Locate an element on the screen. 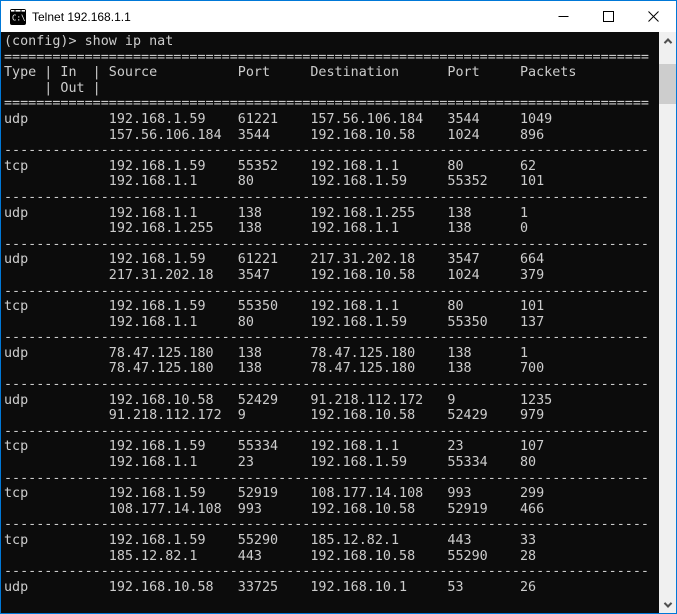 The height and width of the screenshot is (614, 677). maximize-button is located at coordinates (608, 16).